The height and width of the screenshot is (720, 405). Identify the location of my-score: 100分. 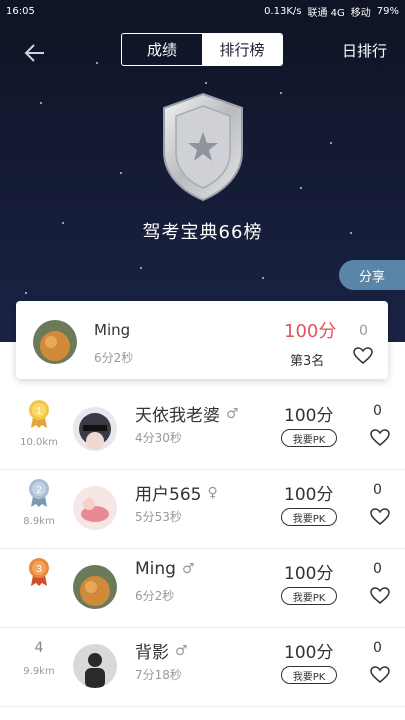
(310, 331).